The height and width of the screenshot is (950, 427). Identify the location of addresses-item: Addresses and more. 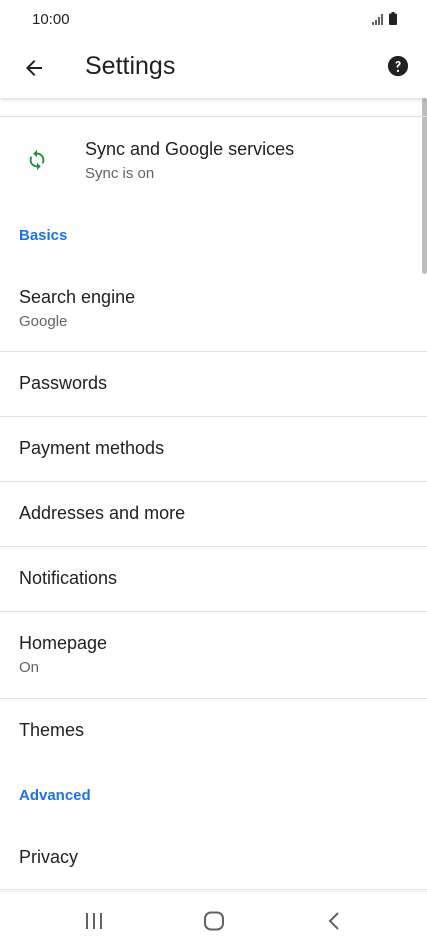
(213, 514).